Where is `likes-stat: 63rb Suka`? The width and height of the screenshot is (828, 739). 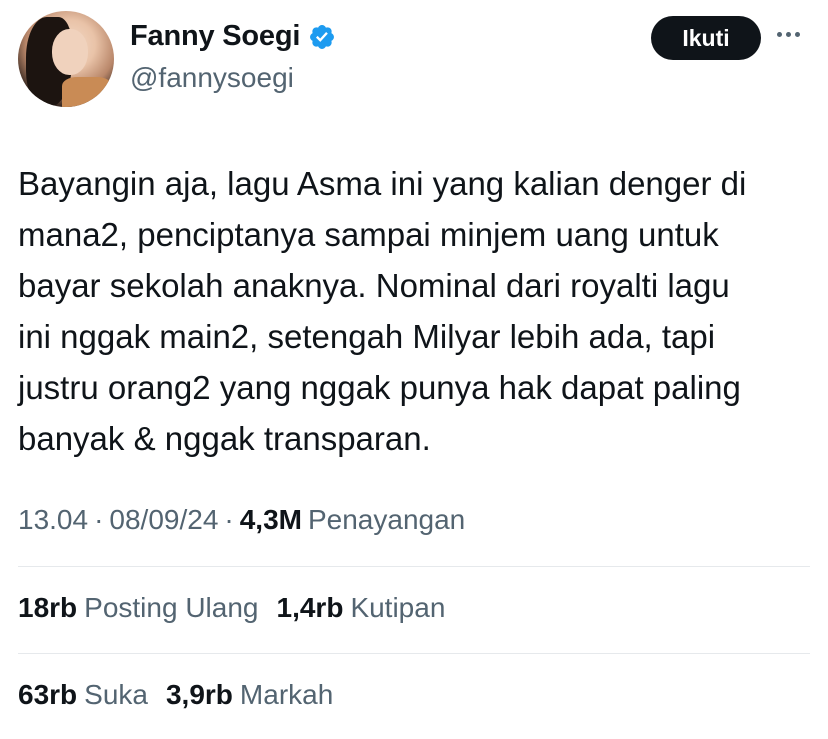
likes-stat: 63rb Suka is located at coordinates (83, 695).